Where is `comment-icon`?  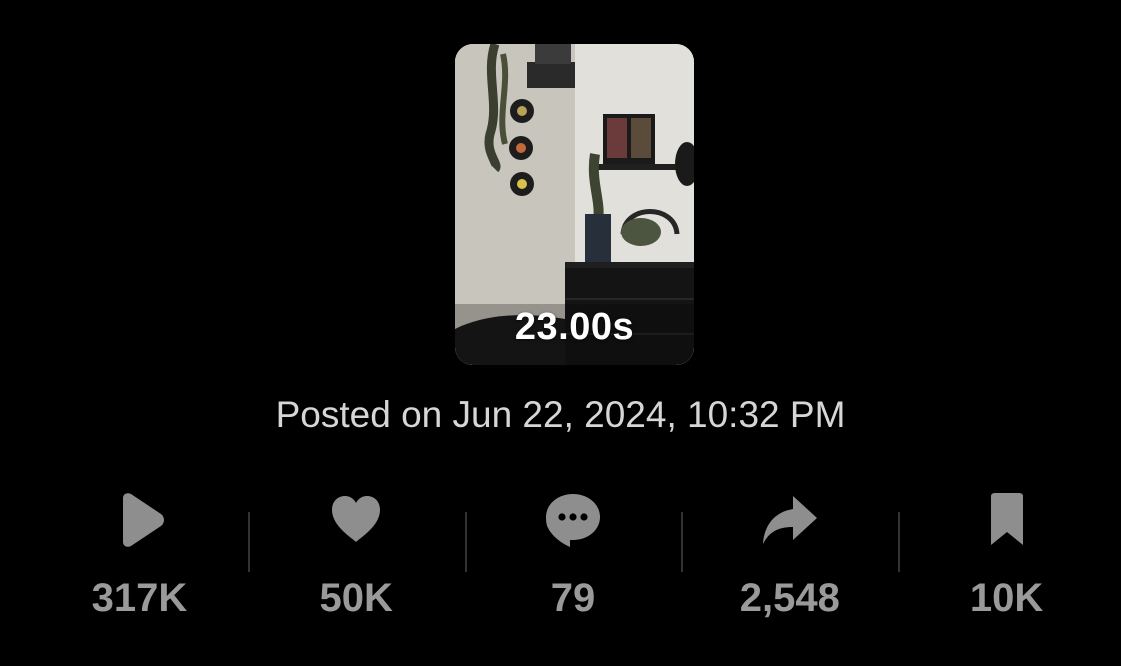
comment-icon is located at coordinates (573, 520).